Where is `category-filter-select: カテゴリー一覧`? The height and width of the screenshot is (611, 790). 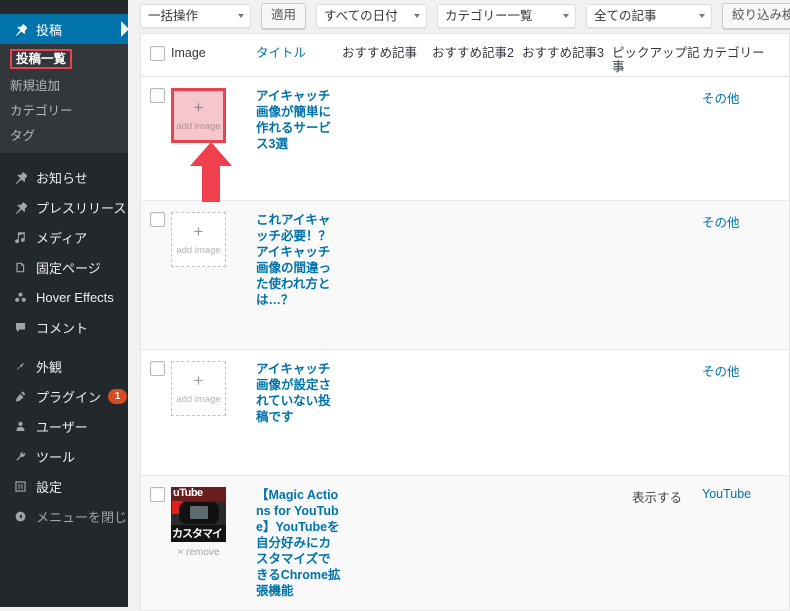
category-filter-select: カテゴリー一覧 is located at coordinates (507, 16).